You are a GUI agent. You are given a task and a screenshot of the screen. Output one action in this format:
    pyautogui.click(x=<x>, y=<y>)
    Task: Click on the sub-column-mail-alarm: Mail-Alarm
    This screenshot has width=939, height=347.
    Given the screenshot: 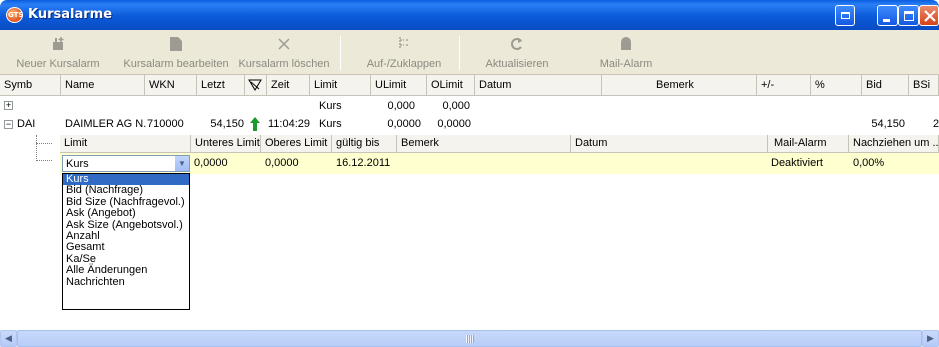 What is the action you would take?
    pyautogui.click(x=808, y=144)
    